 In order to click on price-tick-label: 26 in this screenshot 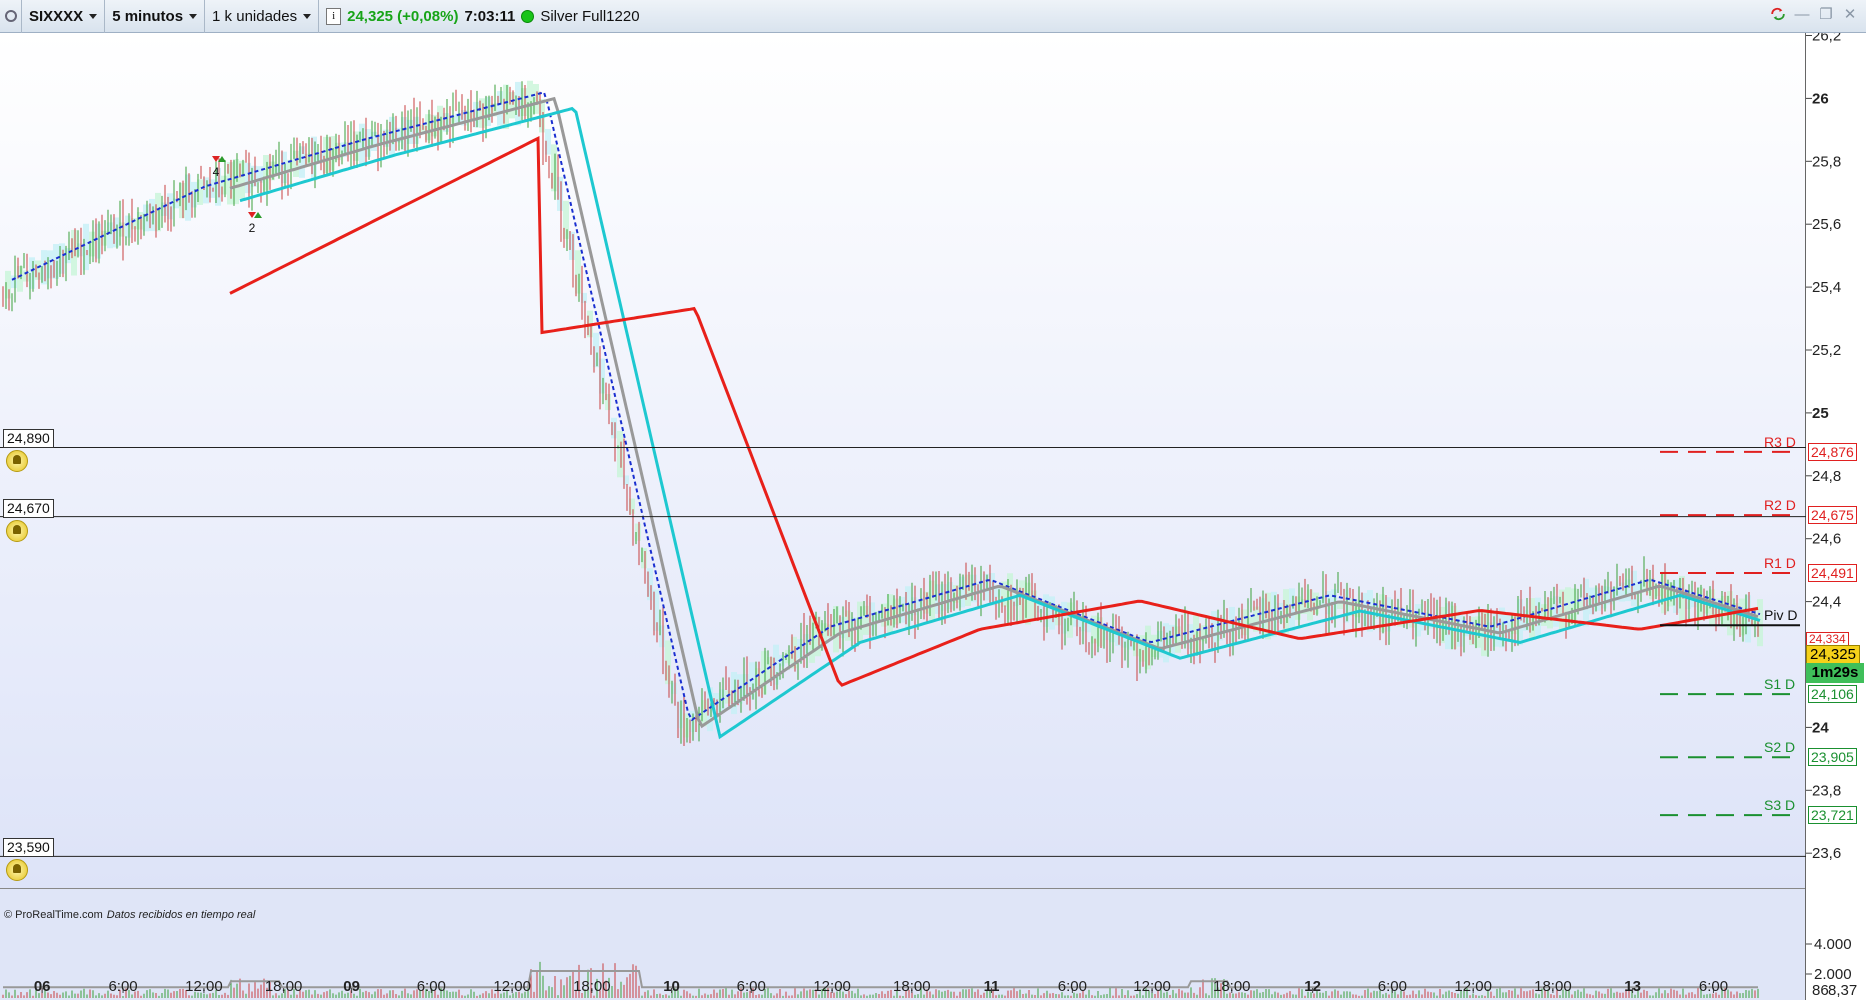, I will do `click(1820, 98)`.